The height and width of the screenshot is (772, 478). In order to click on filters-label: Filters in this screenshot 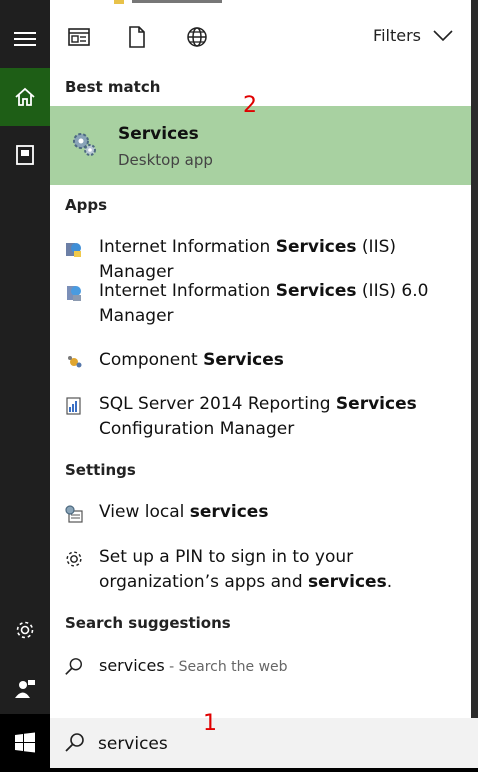, I will do `click(397, 35)`.